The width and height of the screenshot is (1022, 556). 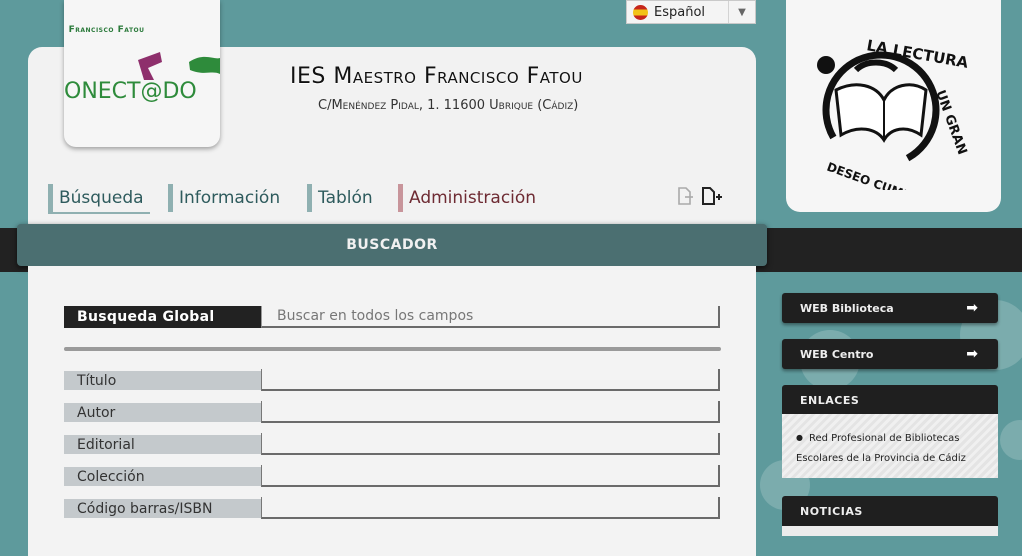 What do you see at coordinates (162, 412) in the screenshot?
I see `field-label-autor: Autor` at bounding box center [162, 412].